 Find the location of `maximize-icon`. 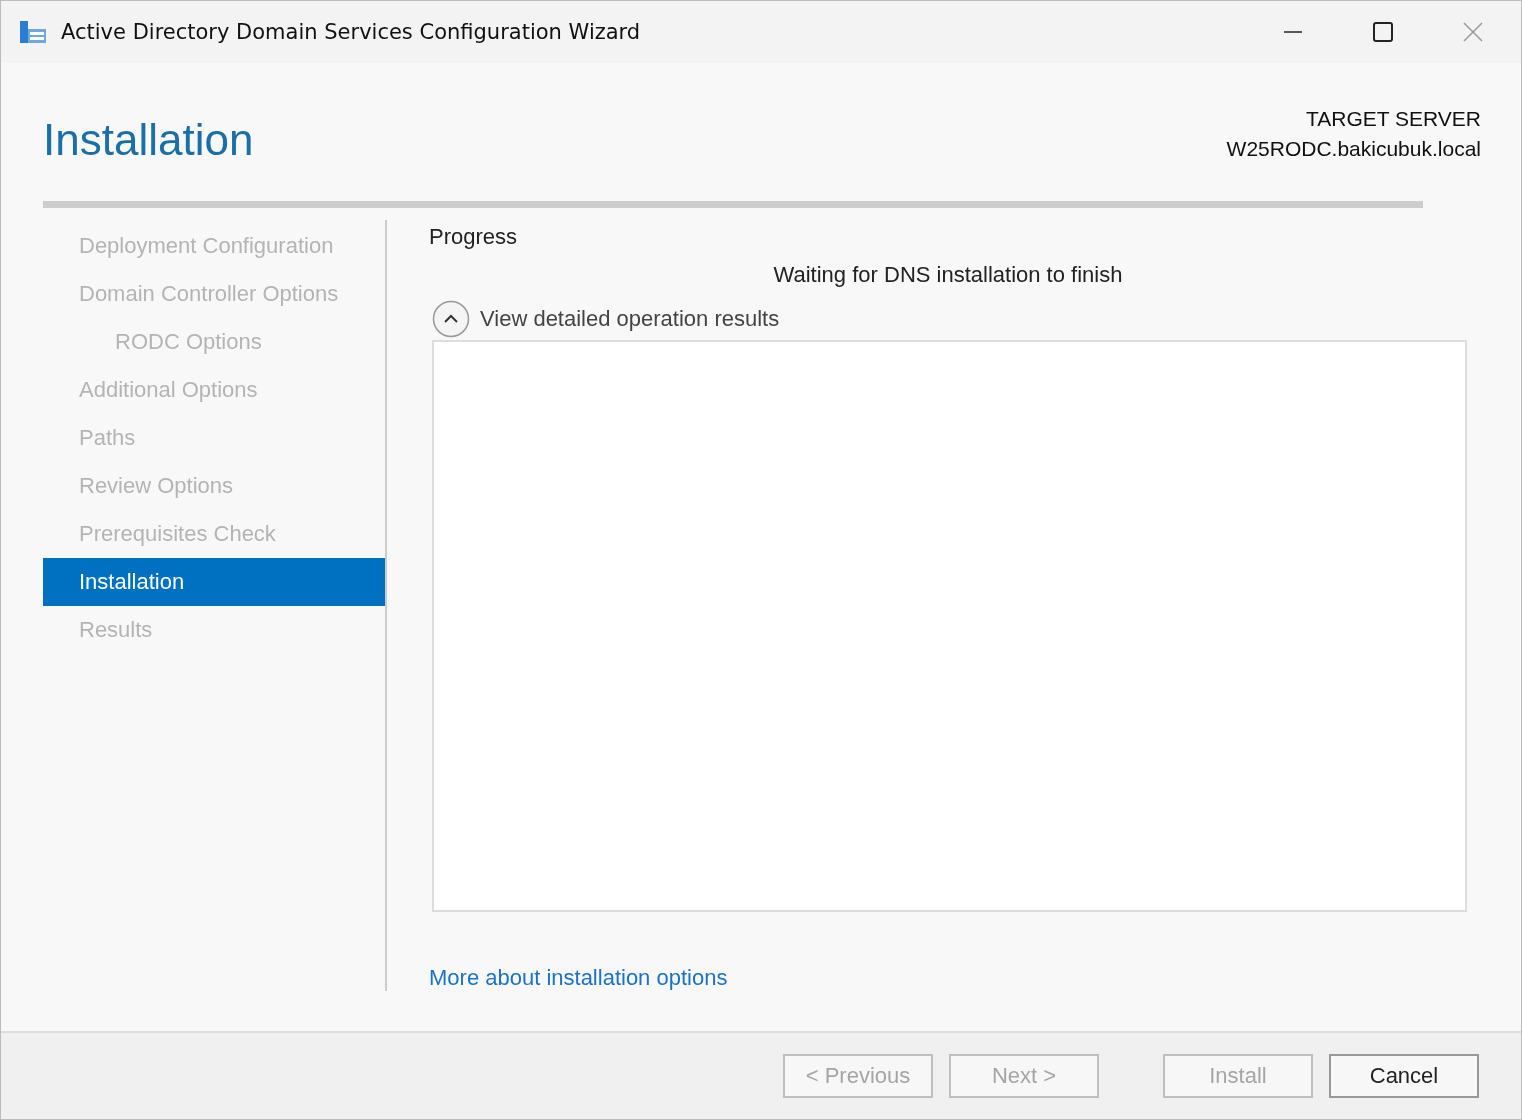

maximize-icon is located at coordinates (1383, 32).